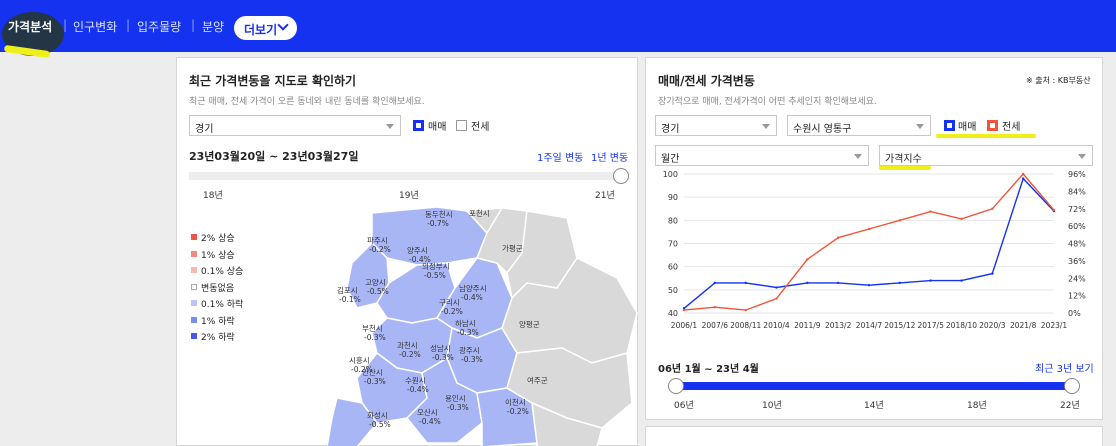 Image resolution: width=1116 pixels, height=446 pixels. I want to click on period-slider, so click(874, 386).